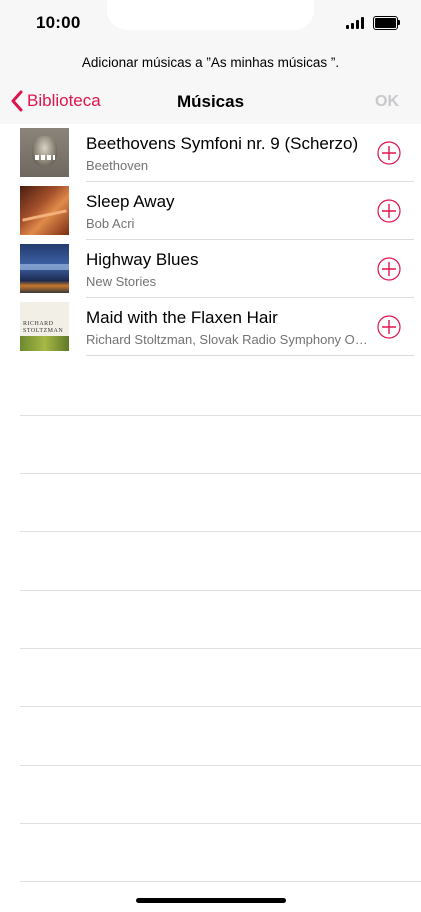 Image resolution: width=421 pixels, height=912 pixels. What do you see at coordinates (110, 223) in the screenshot?
I see `song-artist: Bob Acri` at bounding box center [110, 223].